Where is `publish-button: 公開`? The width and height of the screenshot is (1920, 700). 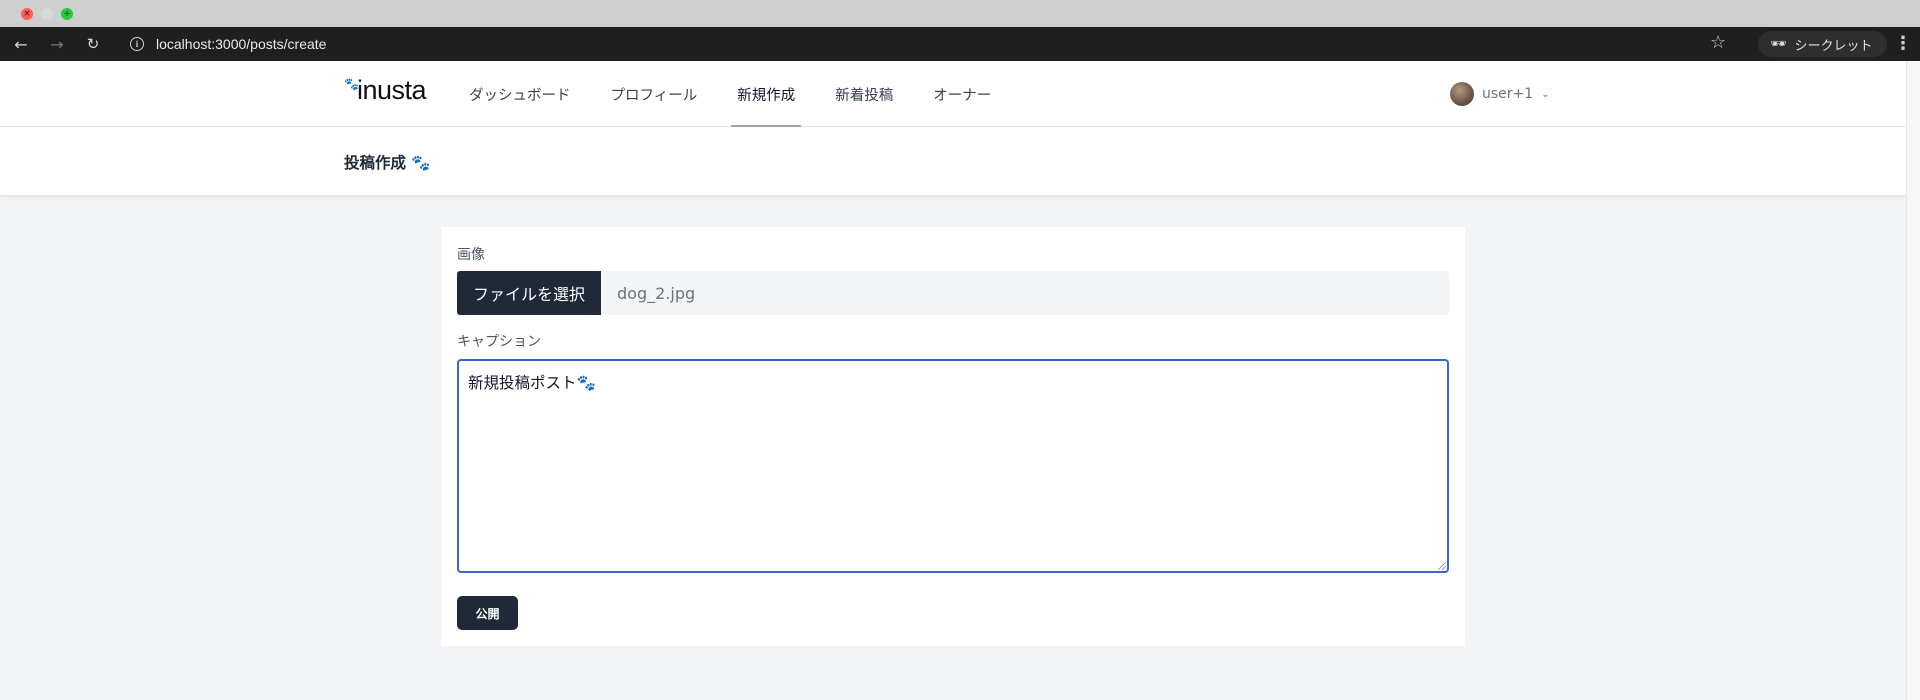
publish-button: 公開 is located at coordinates (487, 613).